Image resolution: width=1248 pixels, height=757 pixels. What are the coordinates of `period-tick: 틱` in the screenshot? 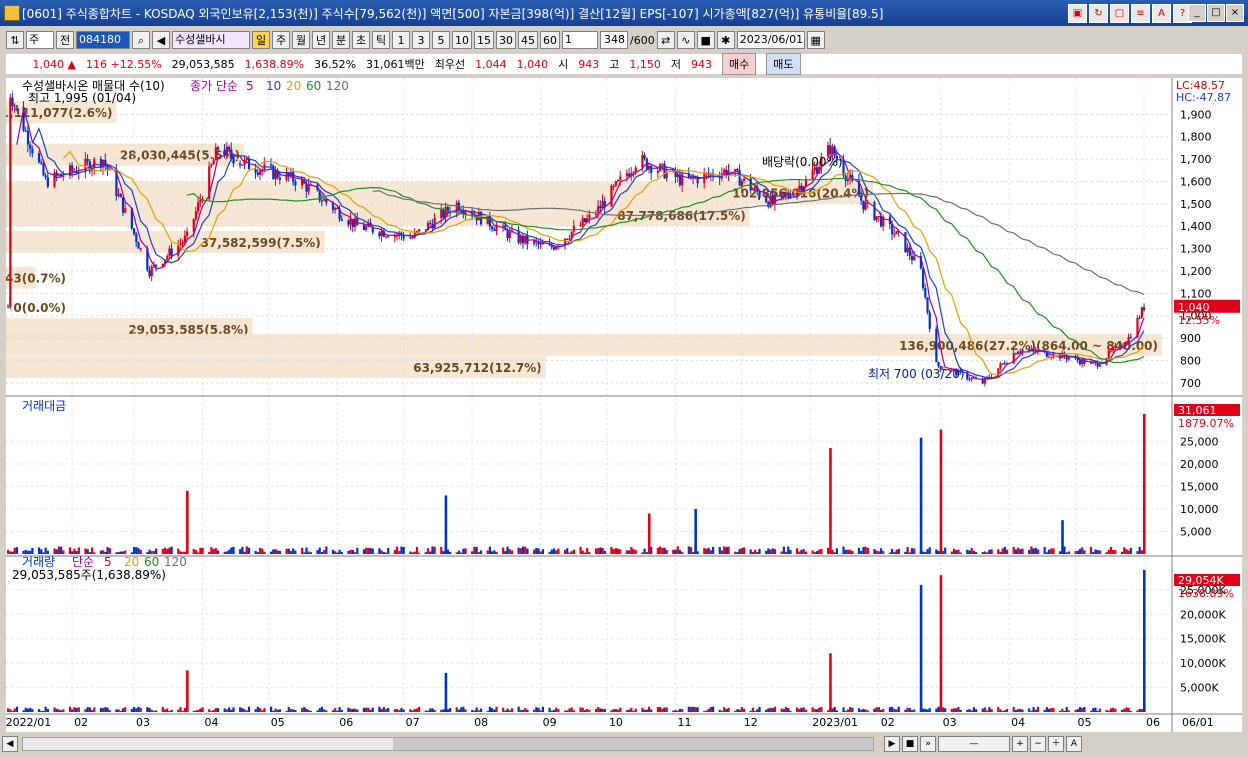 It's located at (381, 40).